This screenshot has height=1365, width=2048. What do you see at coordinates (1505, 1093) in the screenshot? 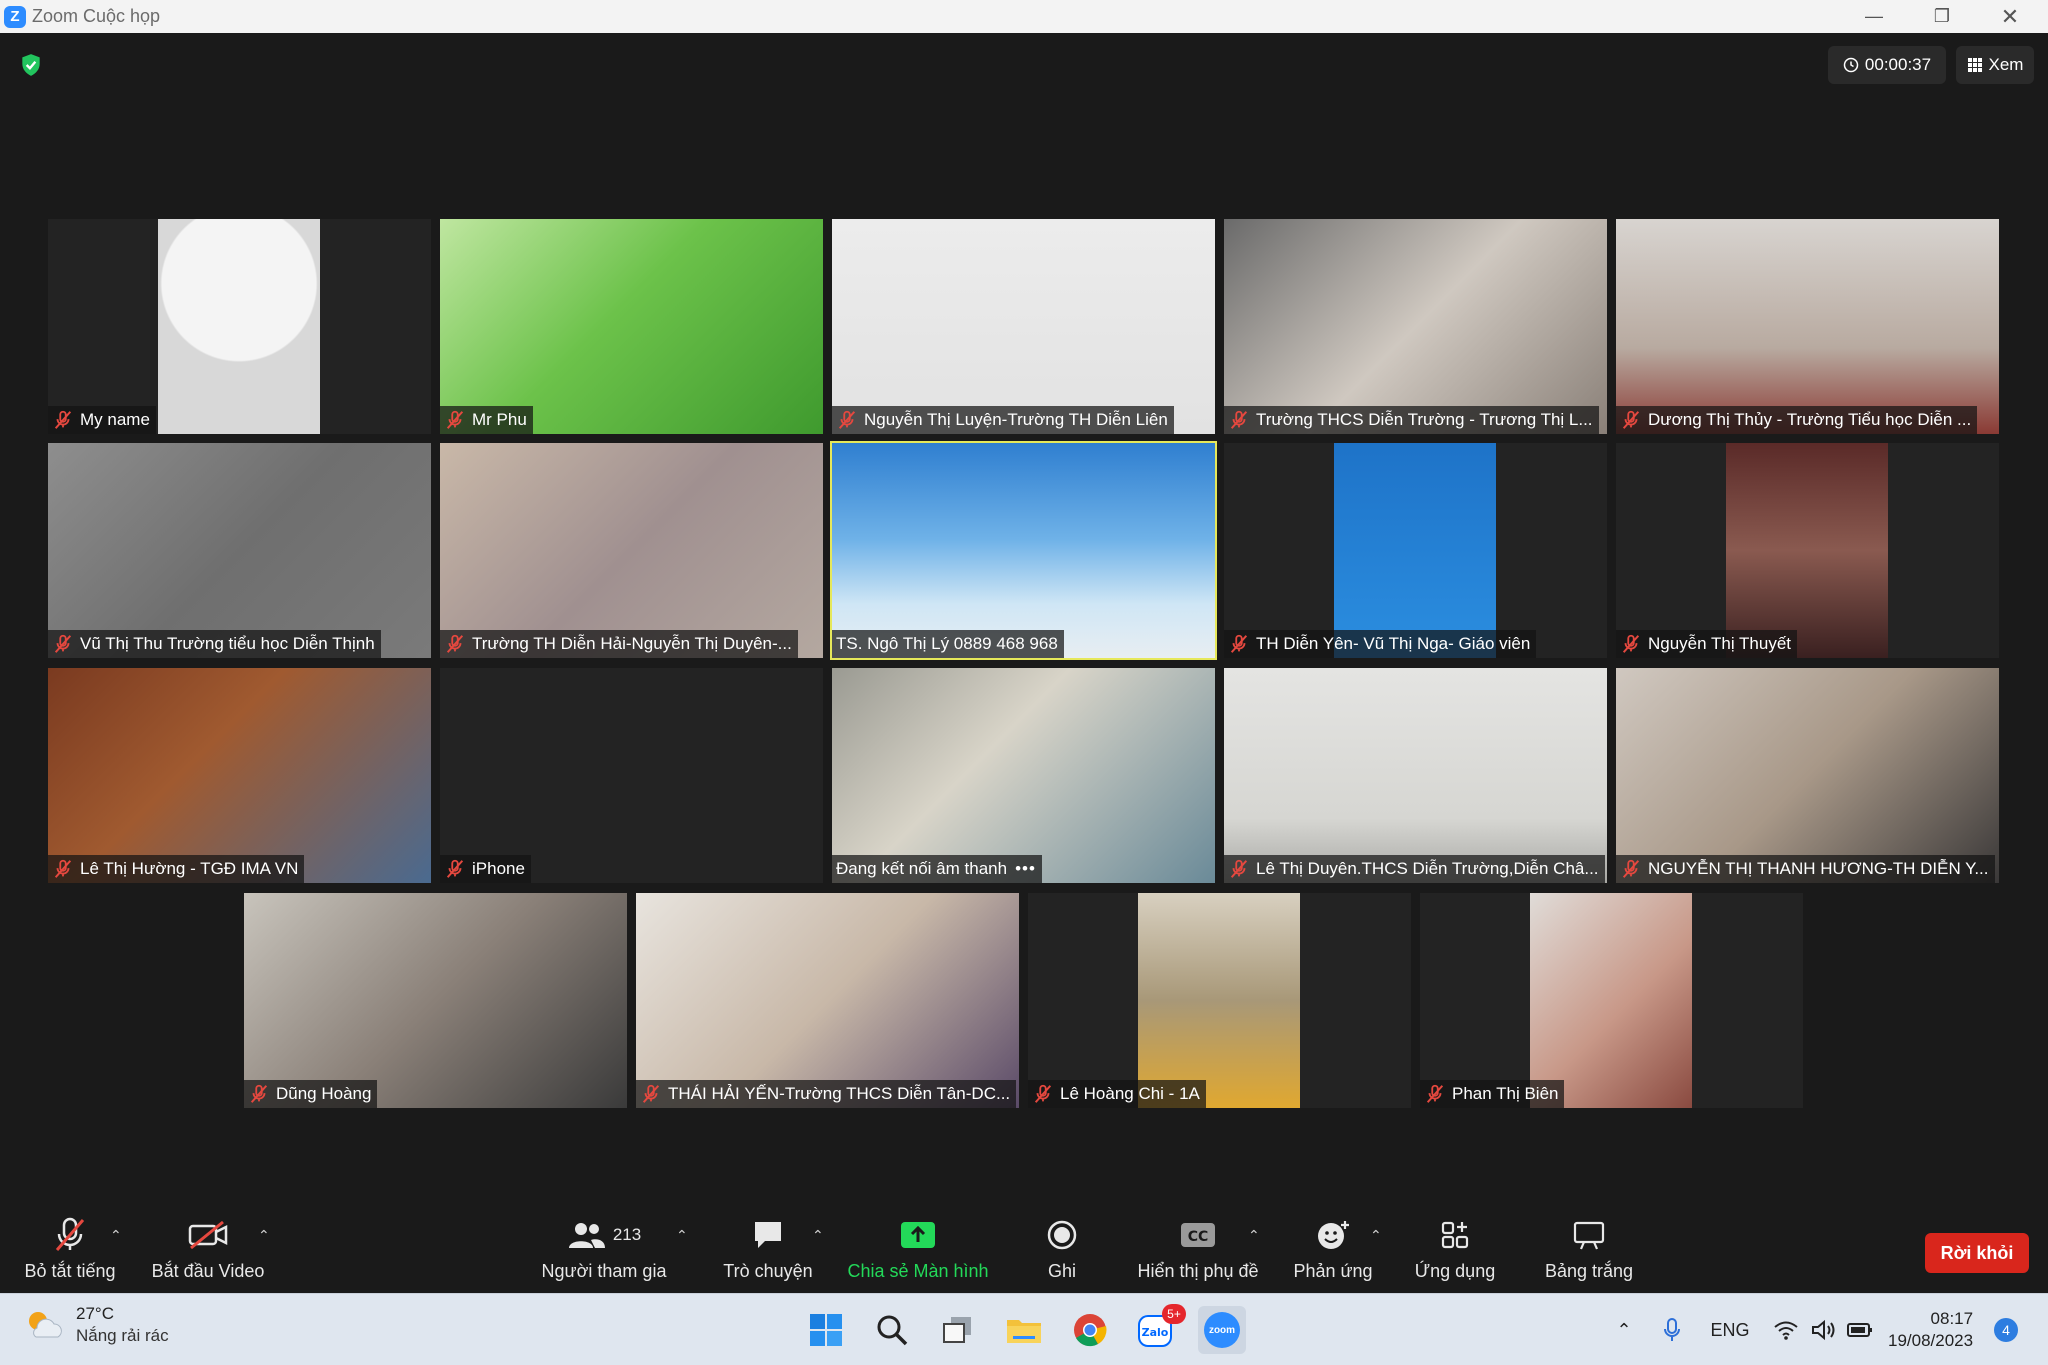
I see `participant-name: Phan Thị Biên` at bounding box center [1505, 1093].